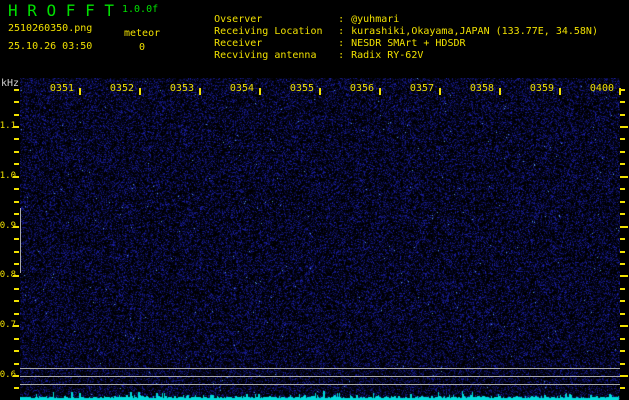 Image resolution: width=629 pixels, height=400 pixels. What do you see at coordinates (20, 240) in the screenshot?
I see `frequency-band-marker` at bounding box center [20, 240].